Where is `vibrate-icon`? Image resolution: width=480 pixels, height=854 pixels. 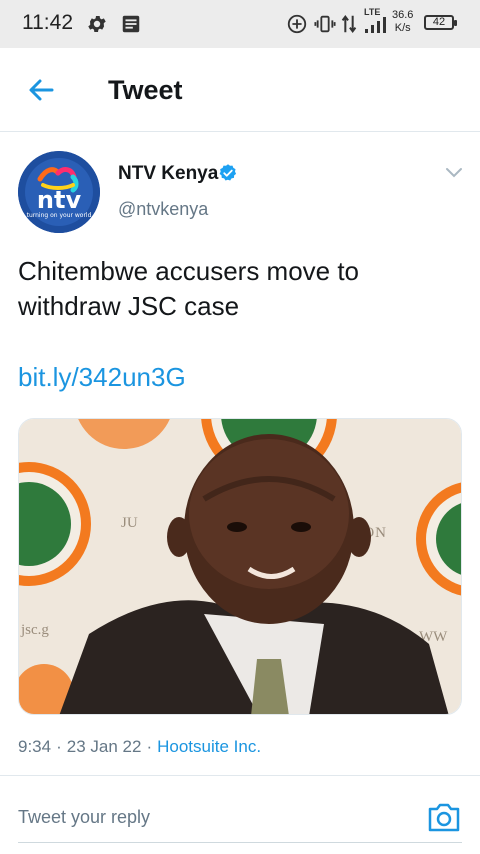
vibrate-icon is located at coordinates (325, 24).